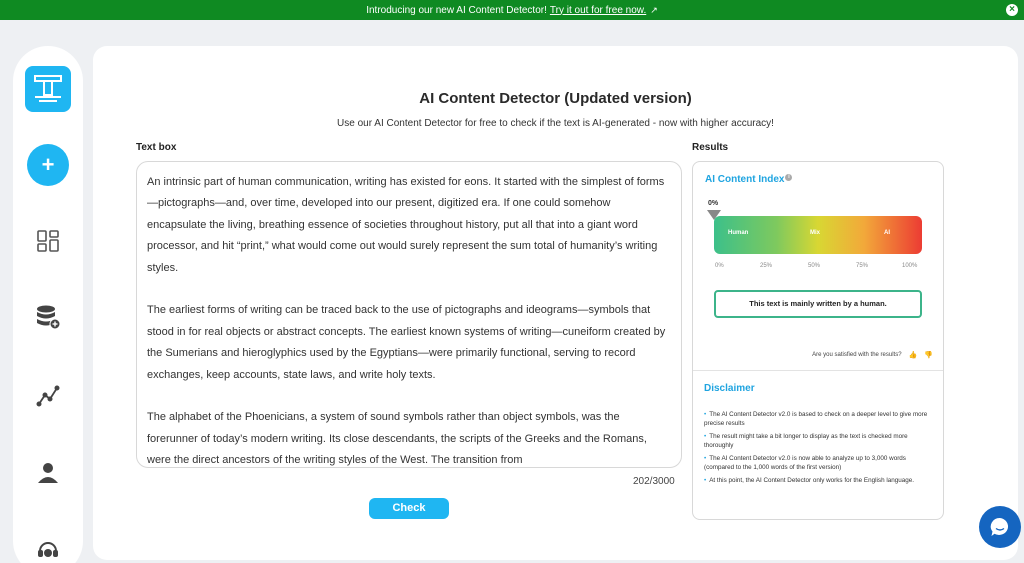 The height and width of the screenshot is (563, 1024). I want to click on ai-index-gauge: Human Mix AI, so click(818, 235).